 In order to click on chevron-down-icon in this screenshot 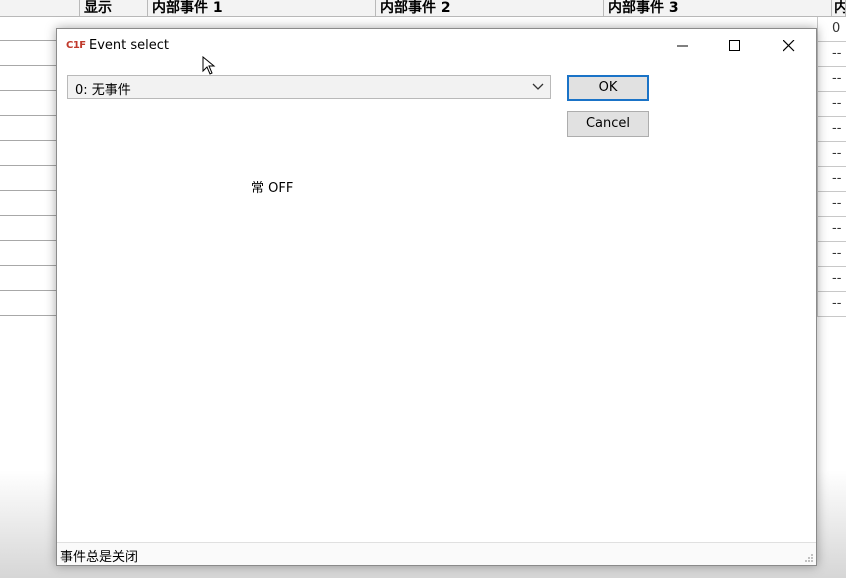, I will do `click(538, 86)`.